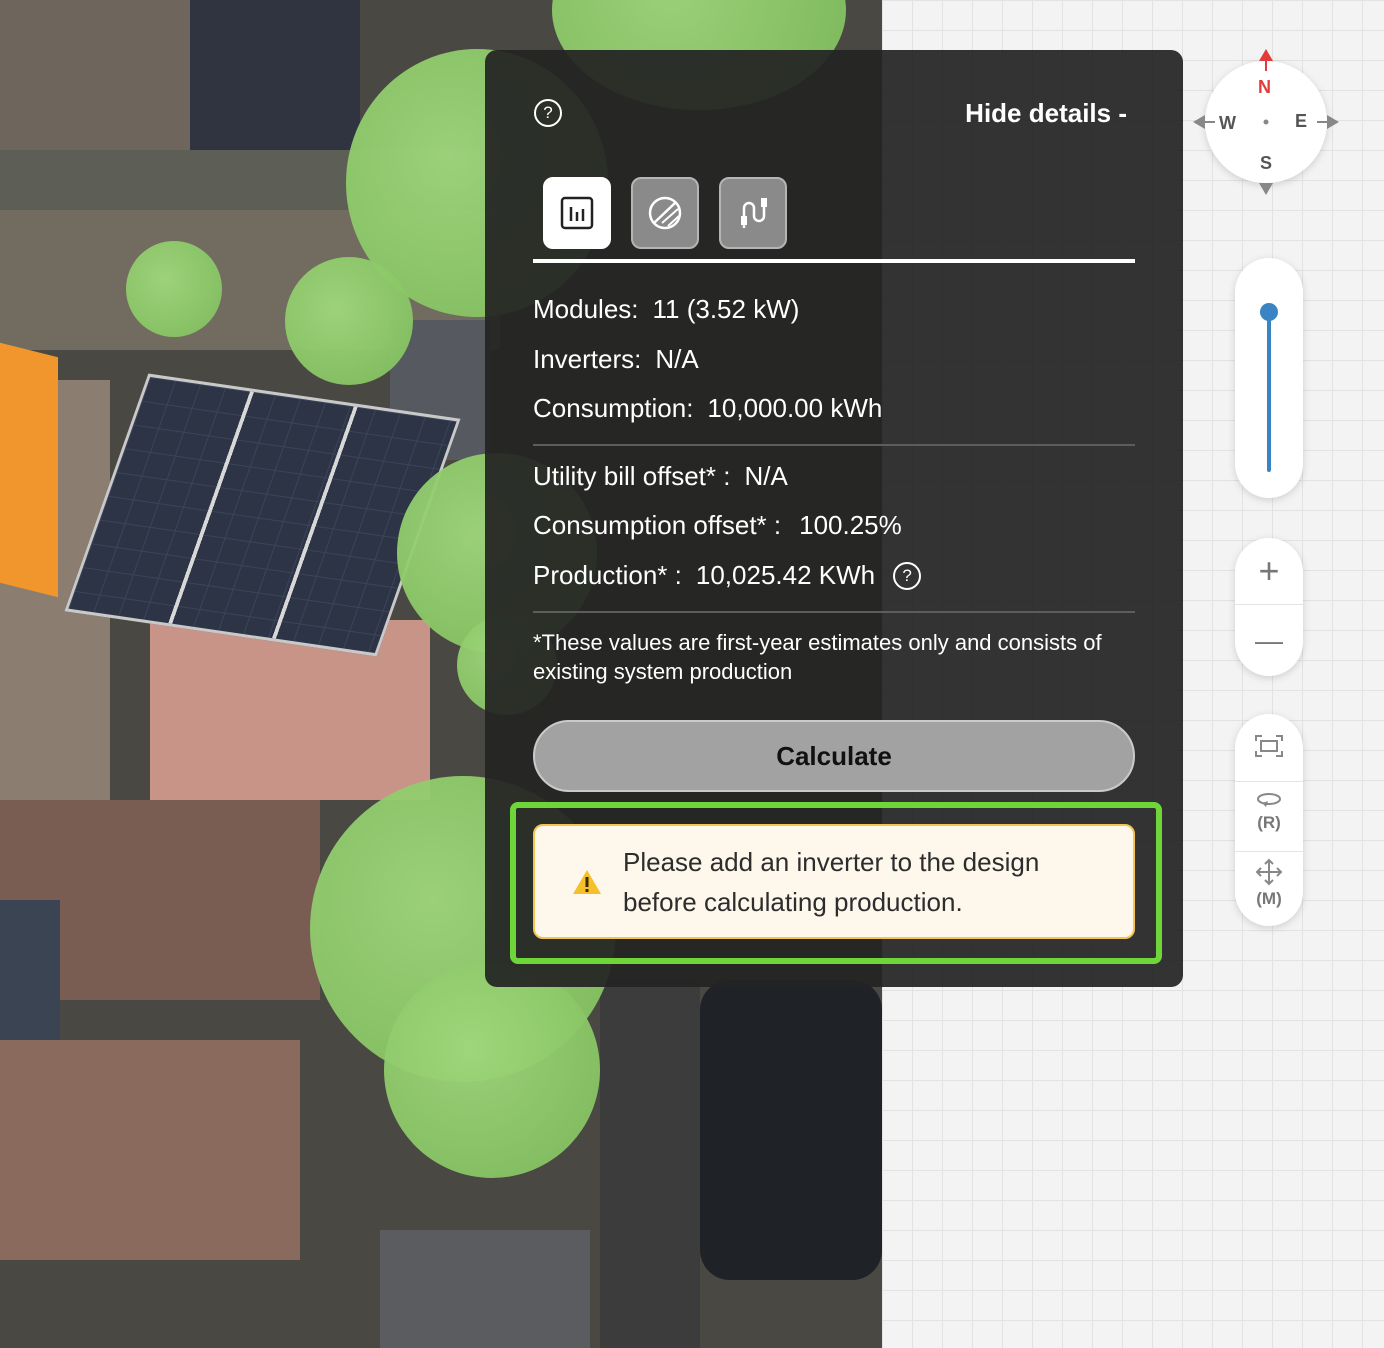 This screenshot has height=1348, width=1384. I want to click on bar-chart-icon, so click(577, 213).